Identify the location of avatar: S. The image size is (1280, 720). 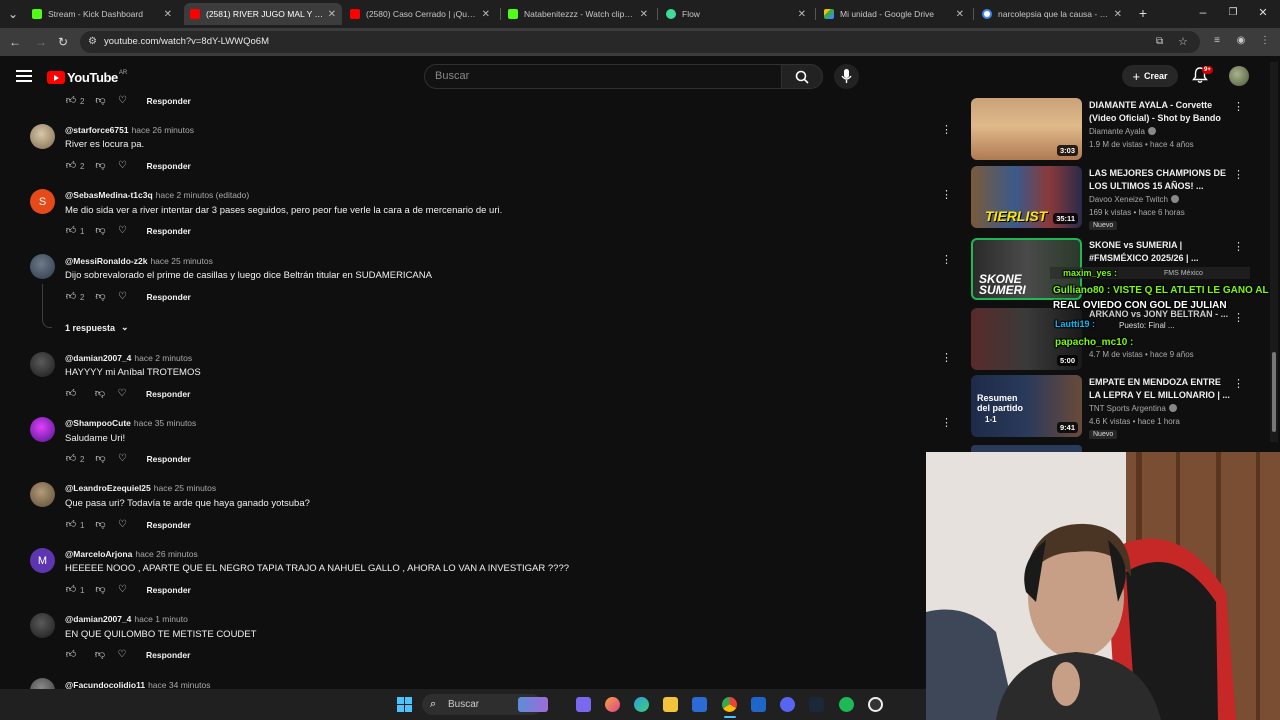
(42, 201).